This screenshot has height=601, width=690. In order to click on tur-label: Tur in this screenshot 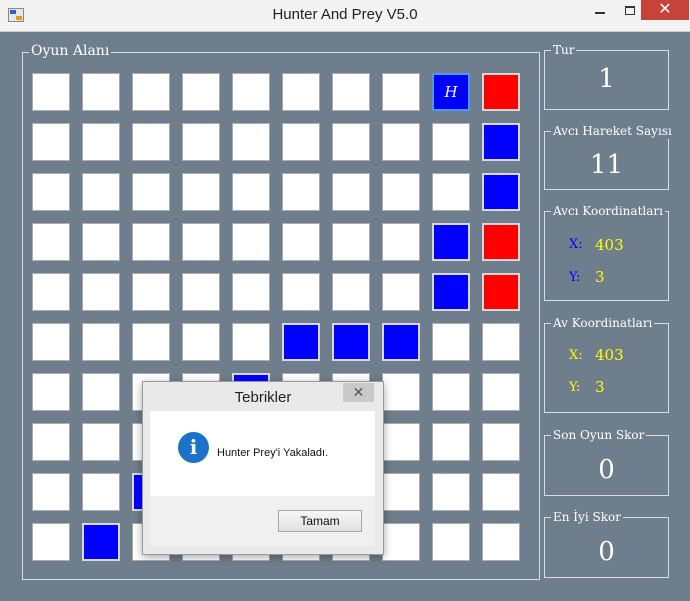, I will do `click(564, 50)`.